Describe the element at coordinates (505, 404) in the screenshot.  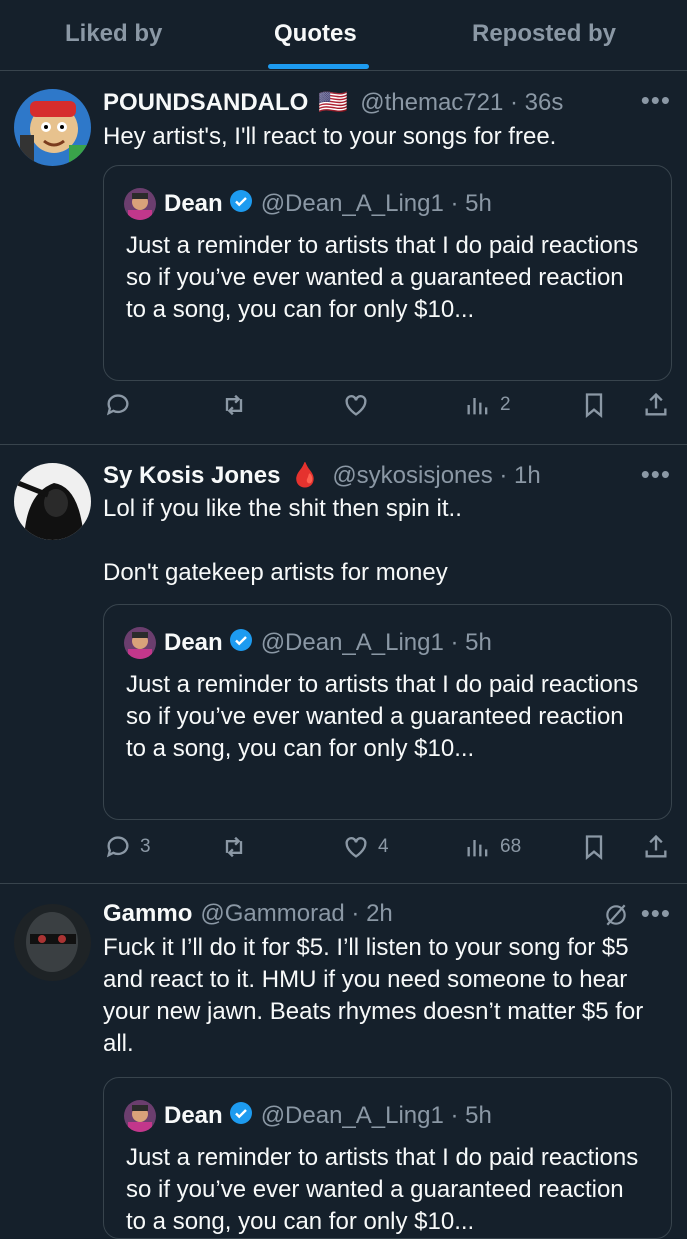
I see `views-count: 2` at that location.